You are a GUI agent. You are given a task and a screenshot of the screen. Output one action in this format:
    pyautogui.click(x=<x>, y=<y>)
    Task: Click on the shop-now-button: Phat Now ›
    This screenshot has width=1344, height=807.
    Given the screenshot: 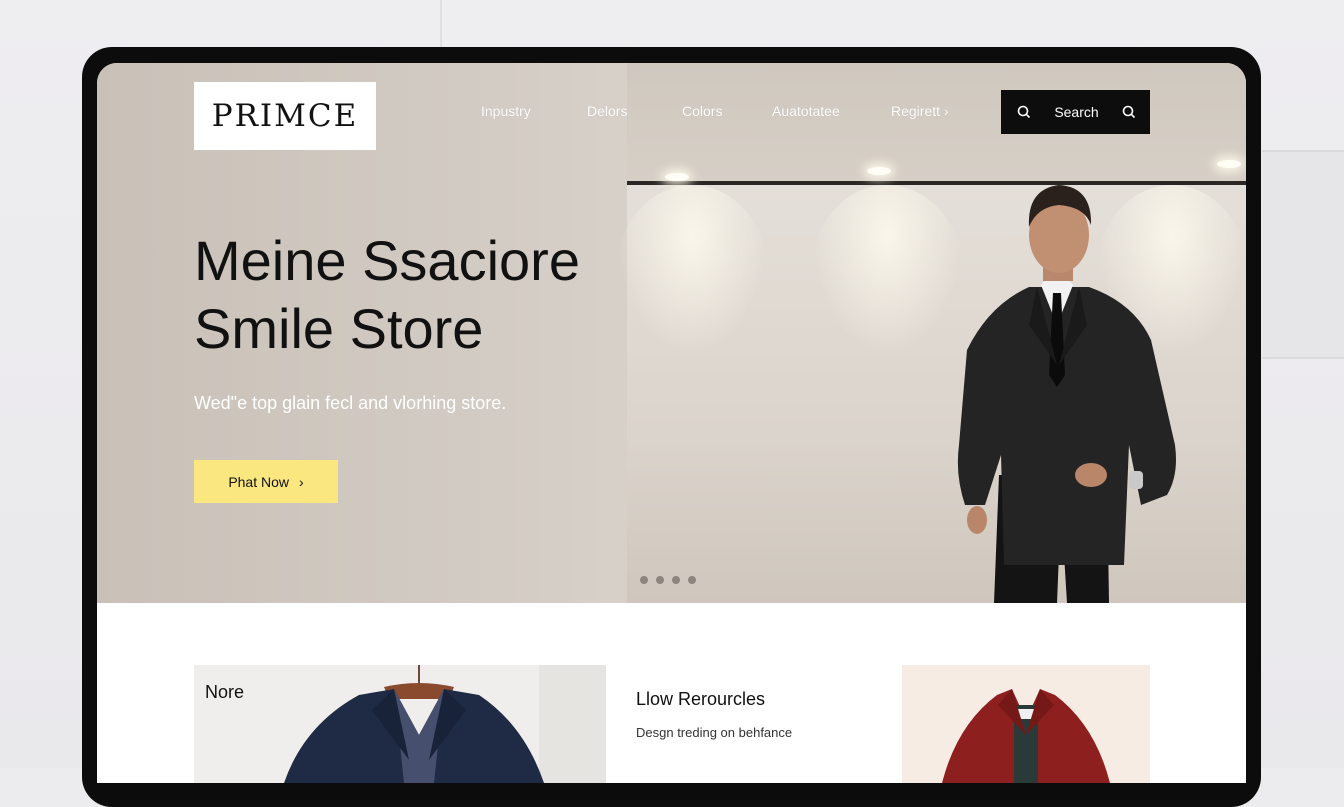 What is the action you would take?
    pyautogui.click(x=266, y=481)
    